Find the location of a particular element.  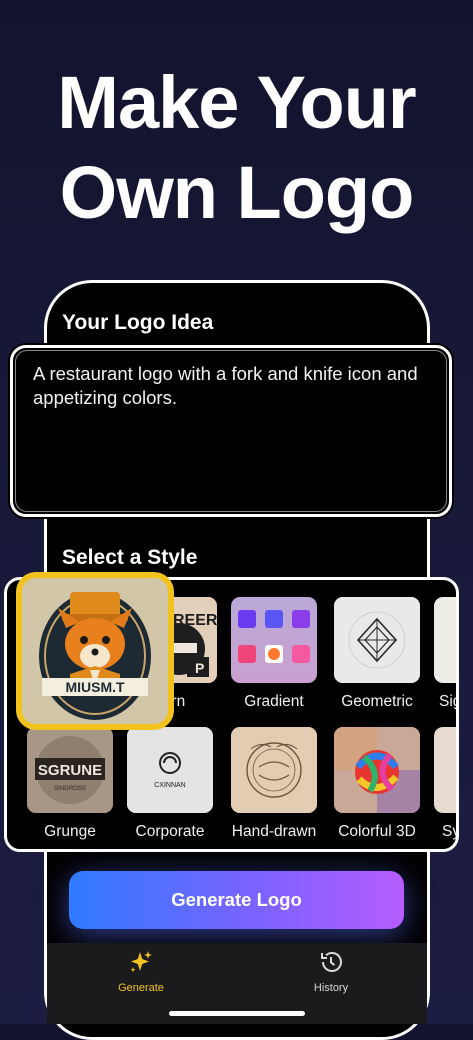

style-tile-colorful-3d is located at coordinates (377, 770).